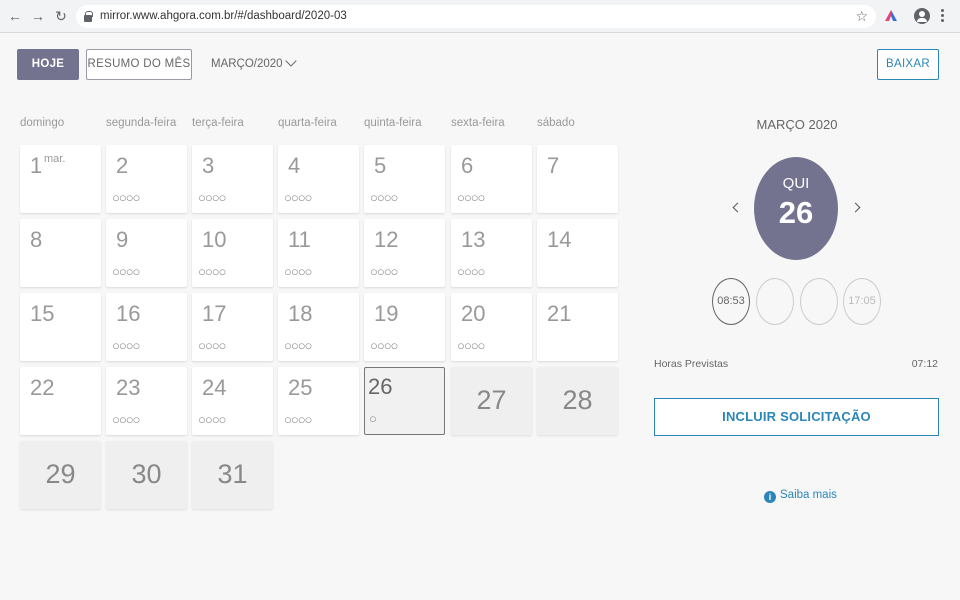 The width and height of the screenshot is (960, 600). I want to click on calendar-day: 19 ○○○○, so click(404, 327).